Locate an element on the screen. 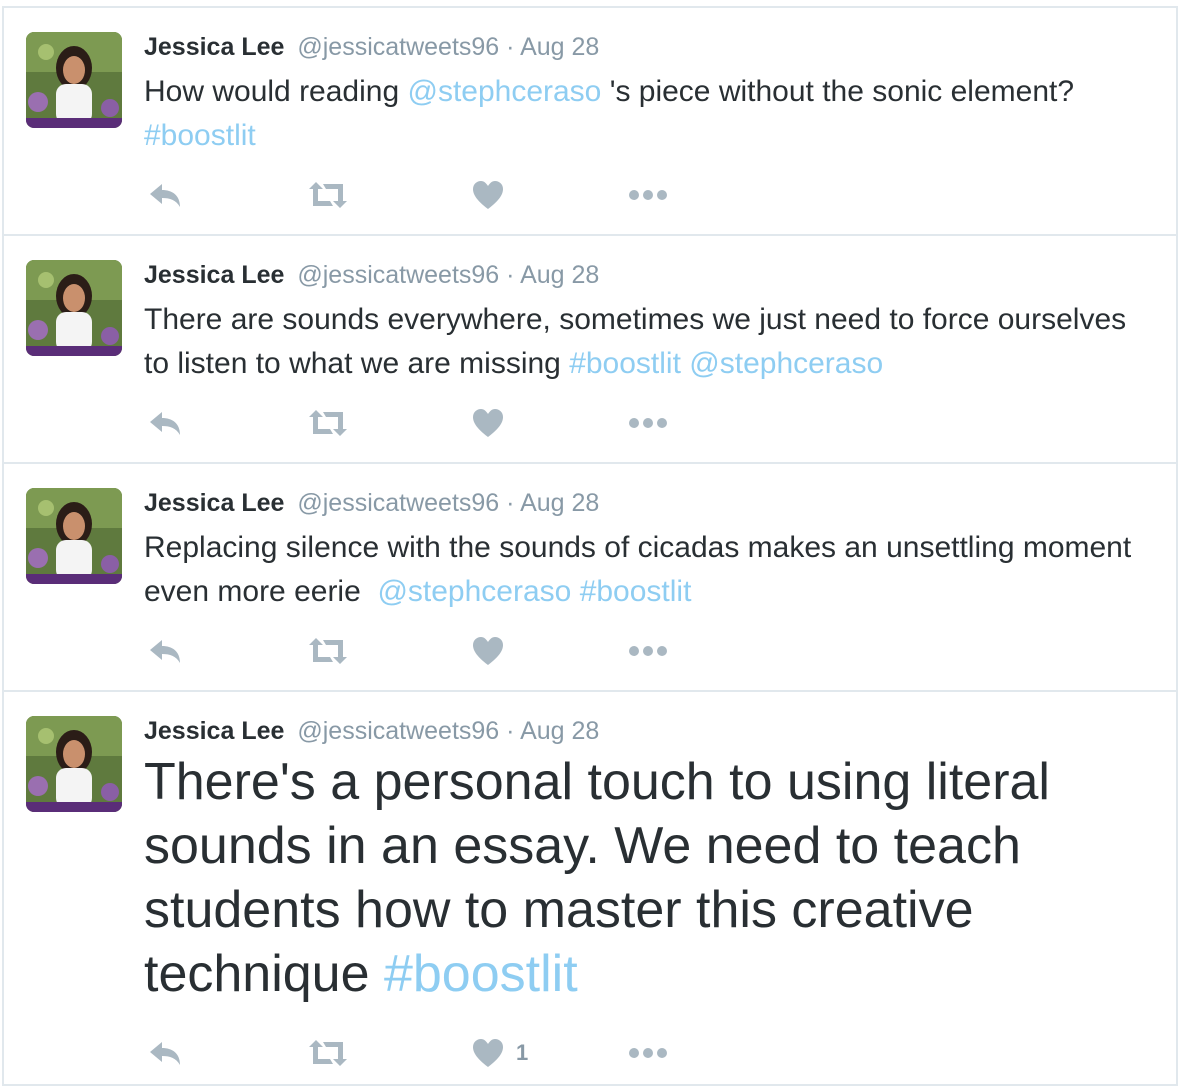  tweet-text-space is located at coordinates (575, 591).